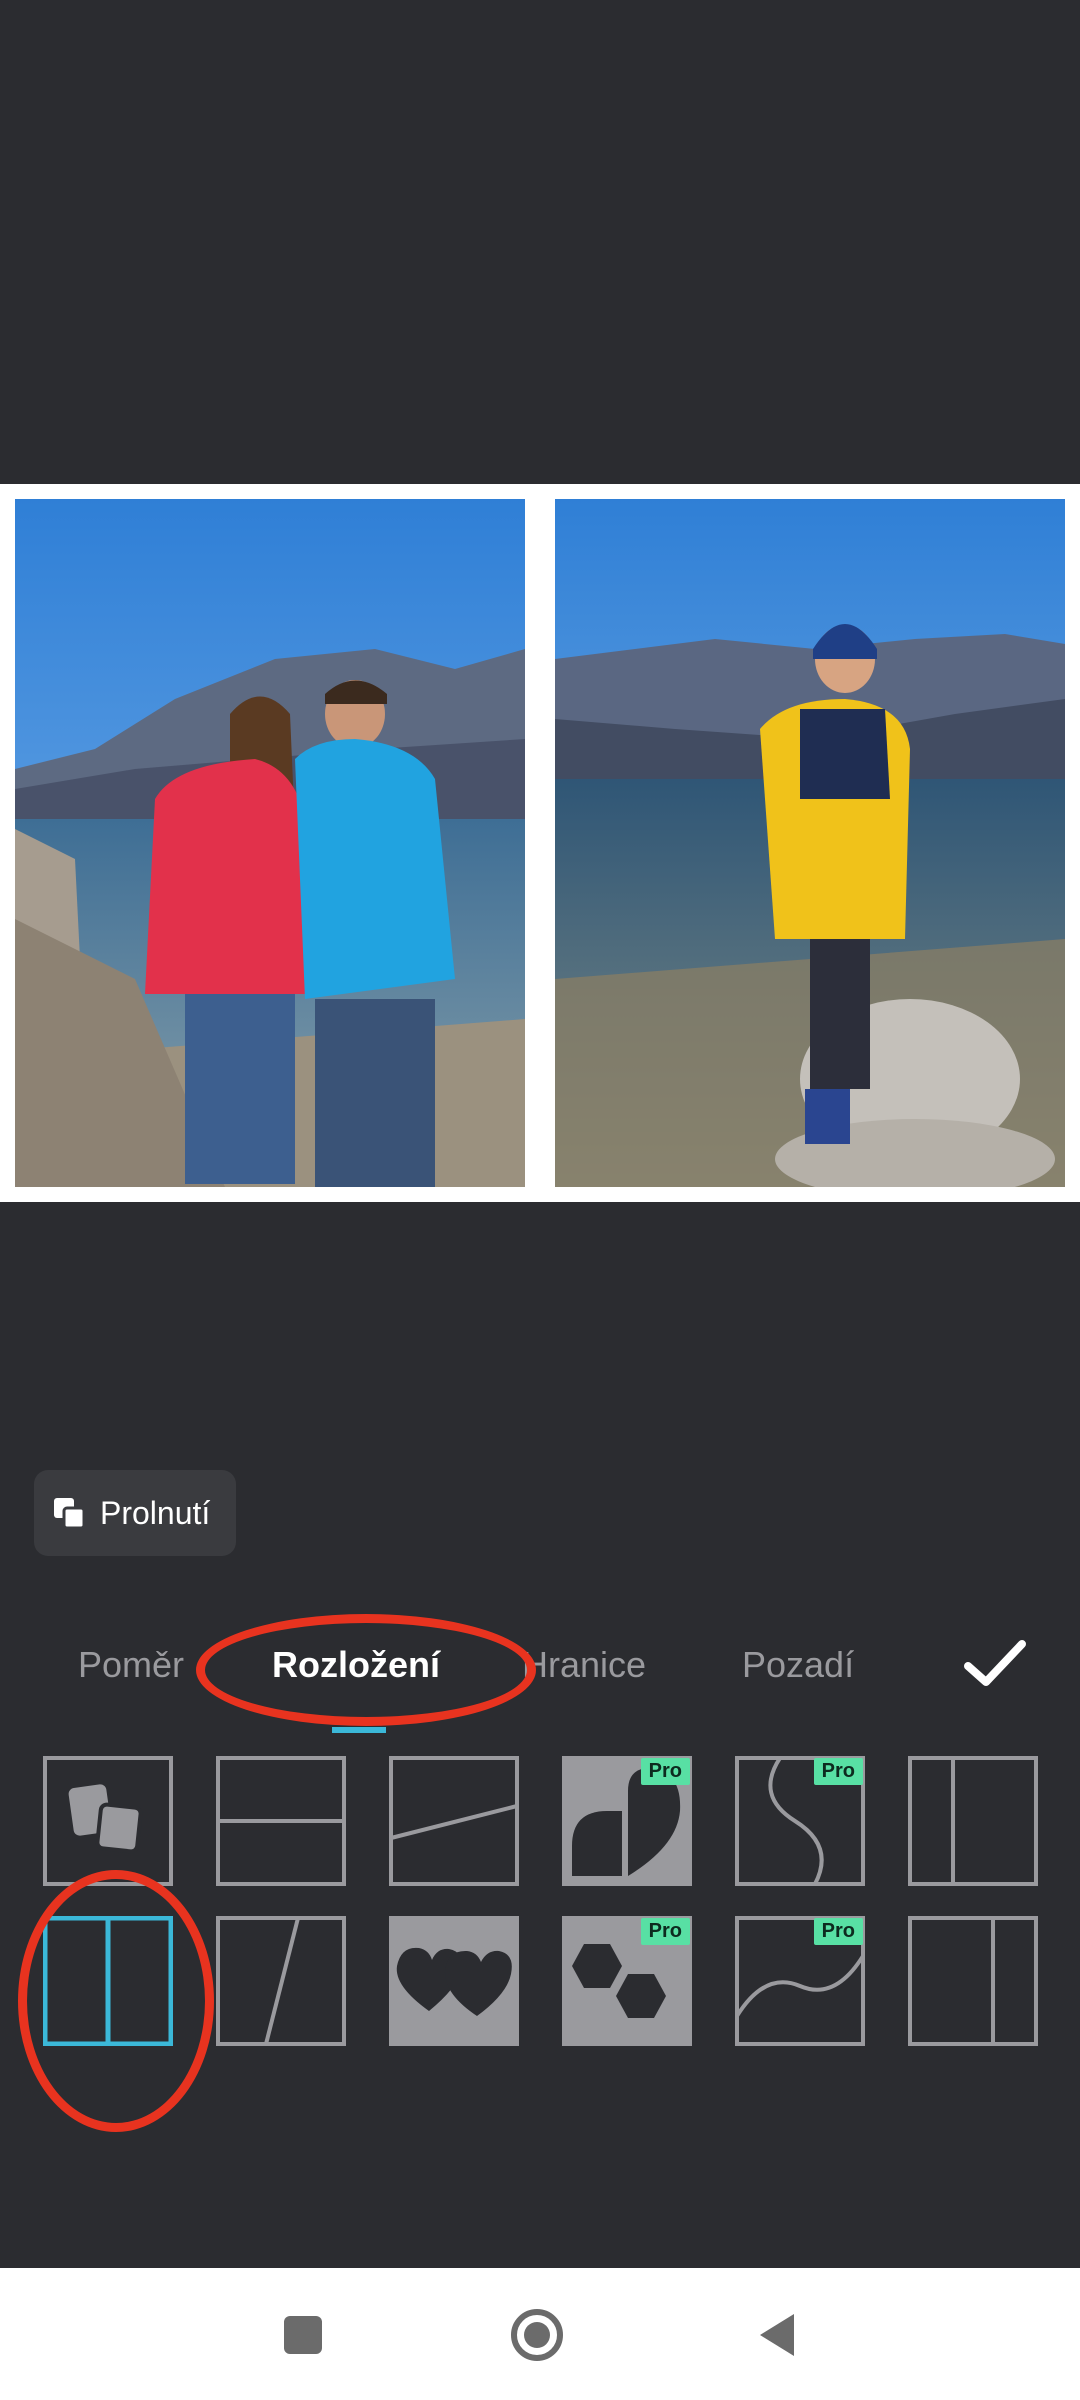  What do you see at coordinates (810, 843) in the screenshot?
I see `collage-photo-right` at bounding box center [810, 843].